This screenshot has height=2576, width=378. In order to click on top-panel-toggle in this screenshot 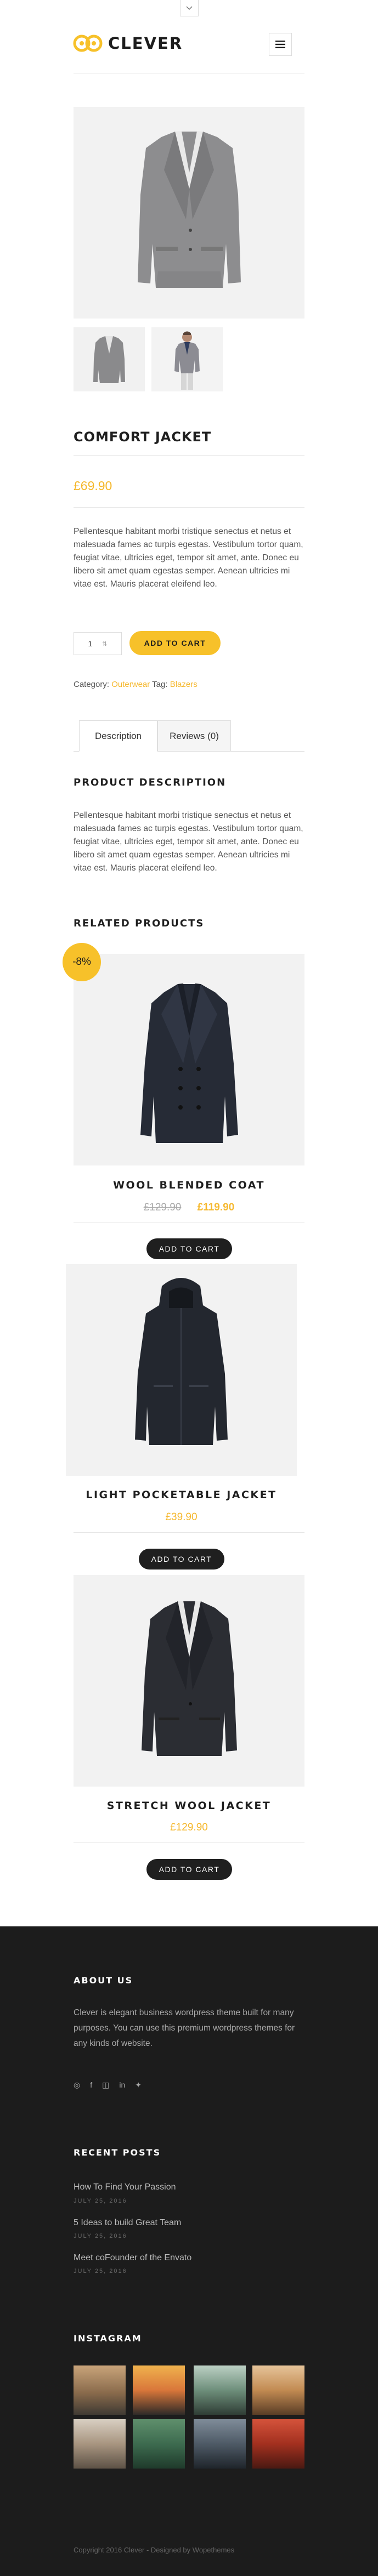, I will do `click(189, 8)`.